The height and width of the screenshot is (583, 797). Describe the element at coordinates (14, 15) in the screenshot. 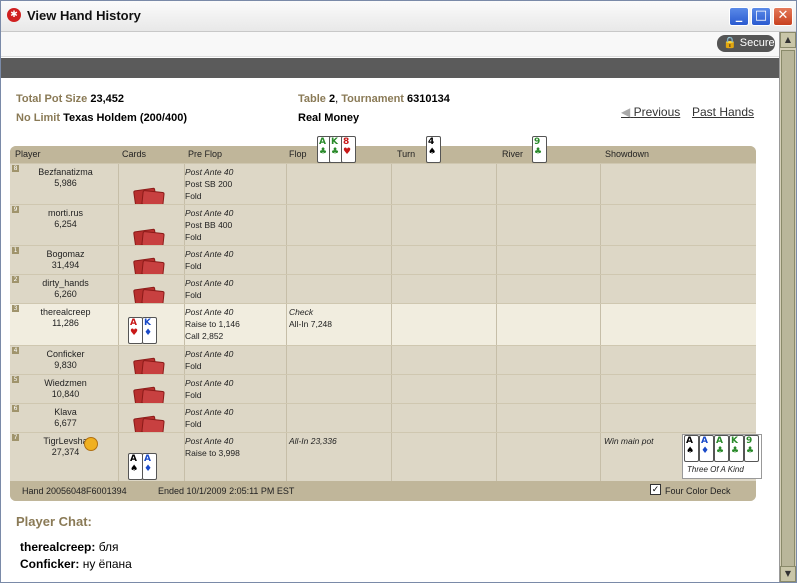

I see `app-icon: ✱` at that location.